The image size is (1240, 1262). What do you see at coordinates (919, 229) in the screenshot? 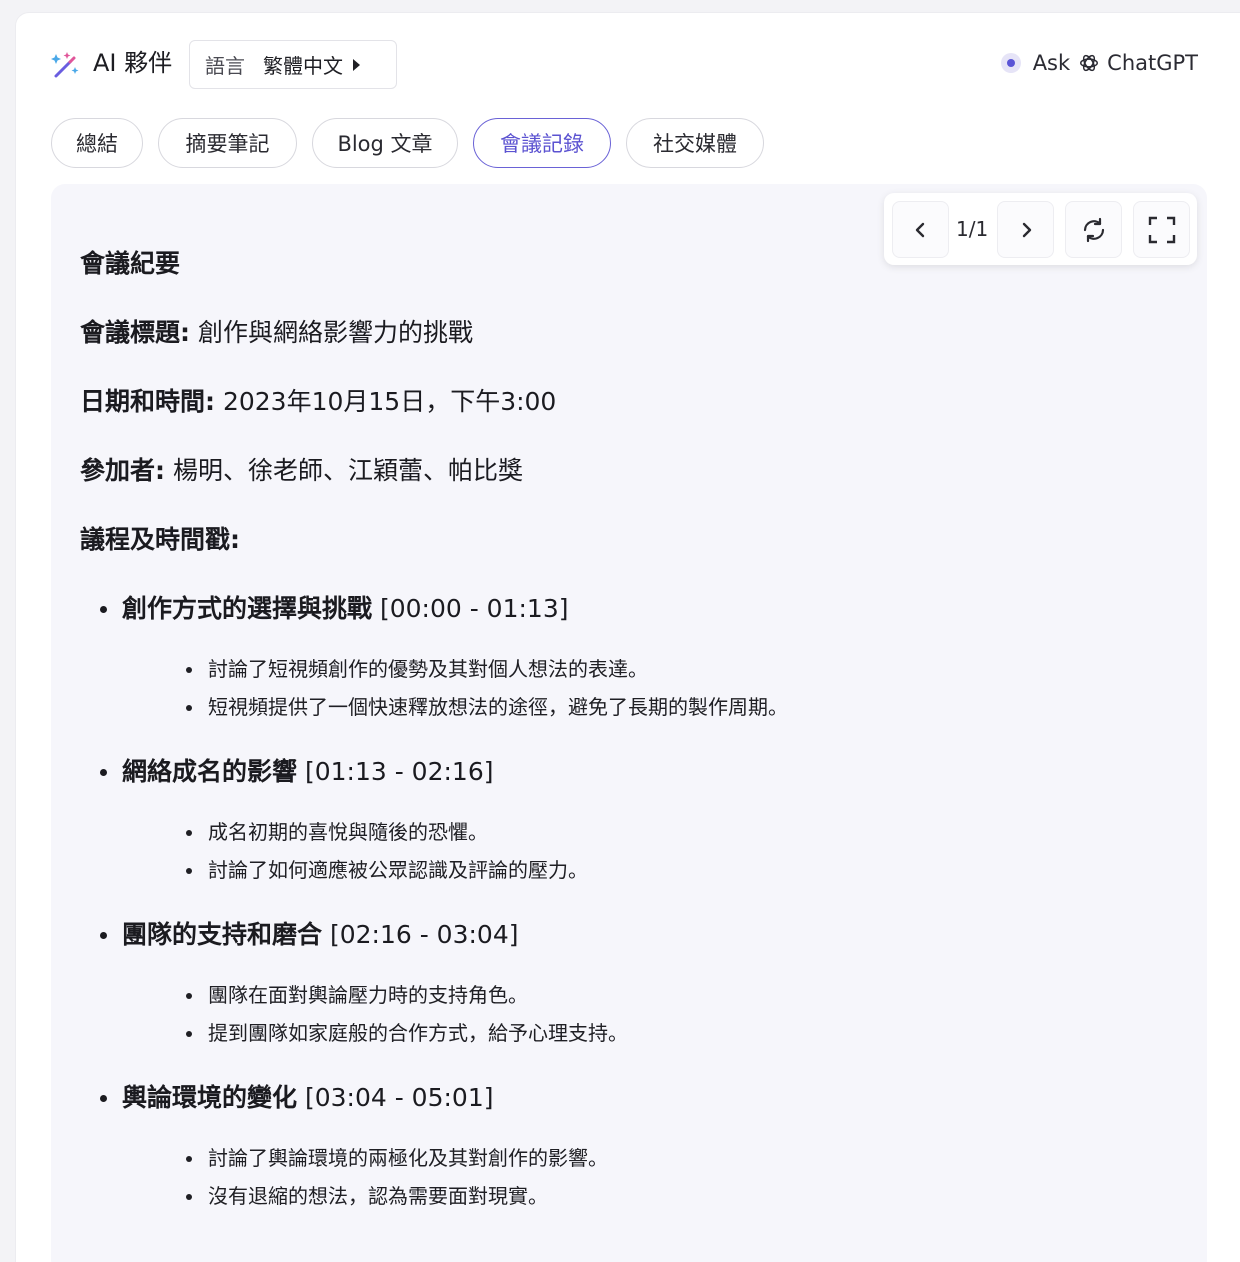
I see `chevron-left-icon` at bounding box center [919, 229].